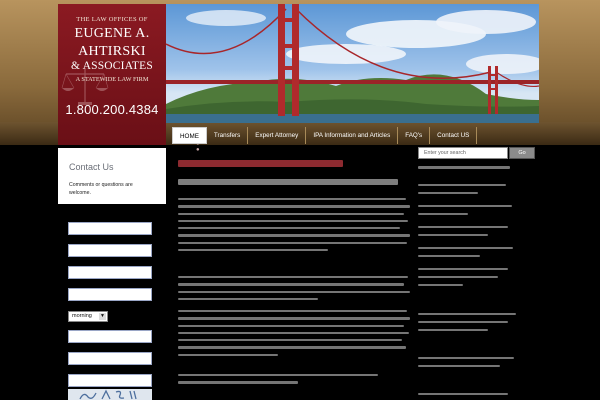 The height and width of the screenshot is (400, 600). I want to click on contact-phone-field, so click(110, 272).